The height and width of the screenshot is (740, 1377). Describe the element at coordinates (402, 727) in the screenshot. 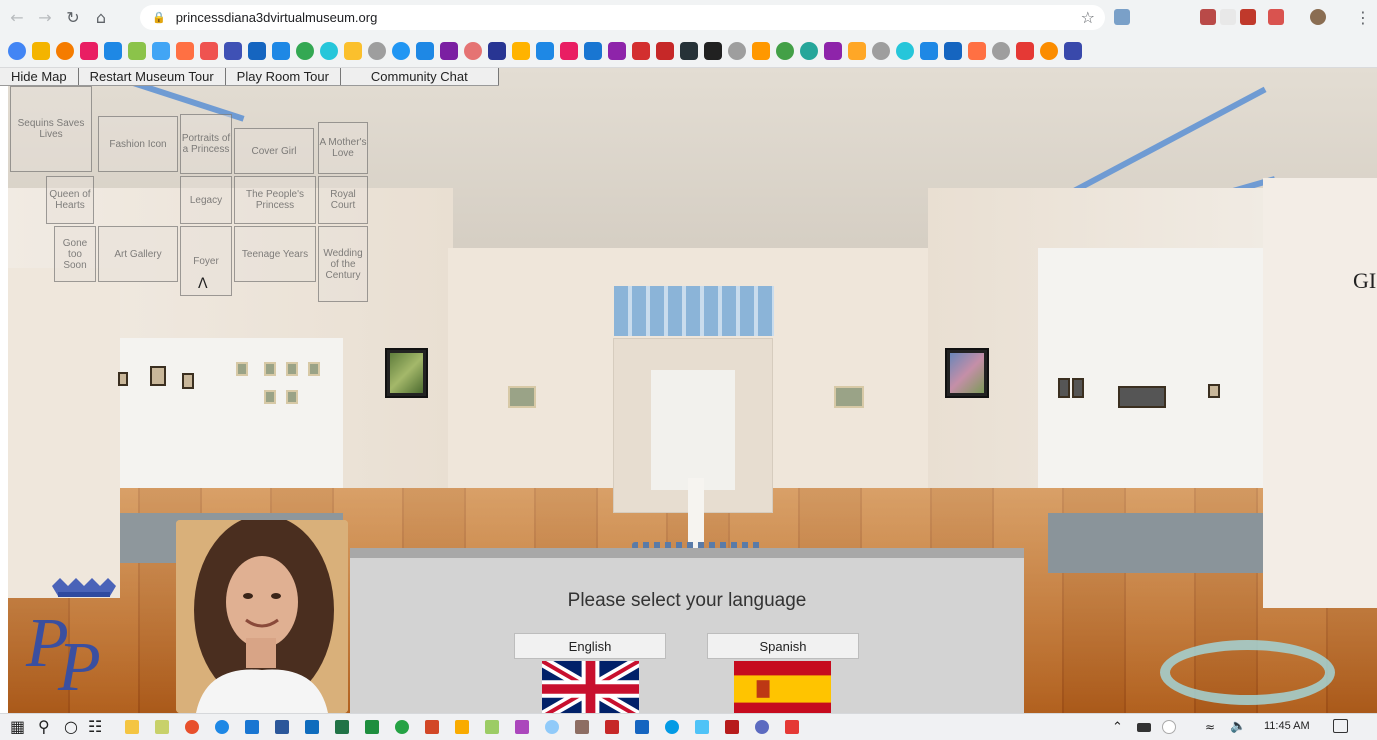

I see `whatsapp-icon` at that location.